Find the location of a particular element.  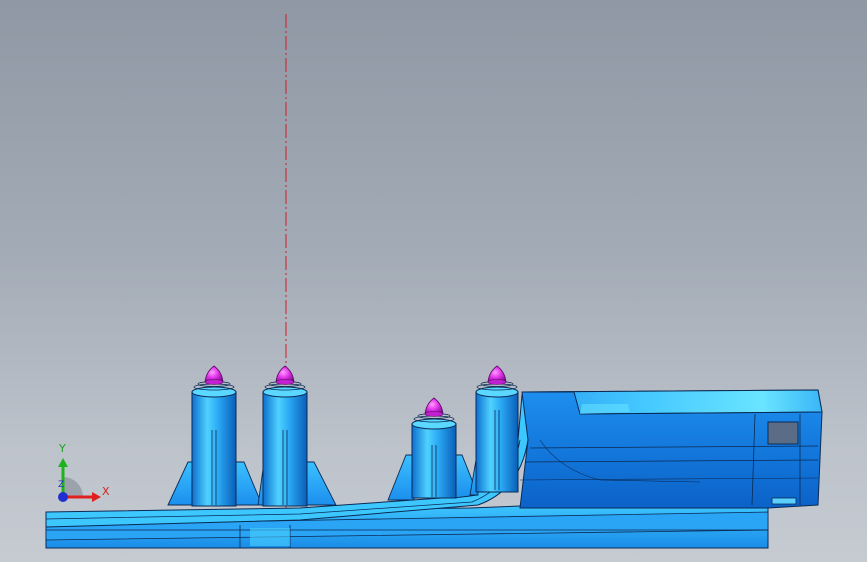

housing-window is located at coordinates (783, 433).